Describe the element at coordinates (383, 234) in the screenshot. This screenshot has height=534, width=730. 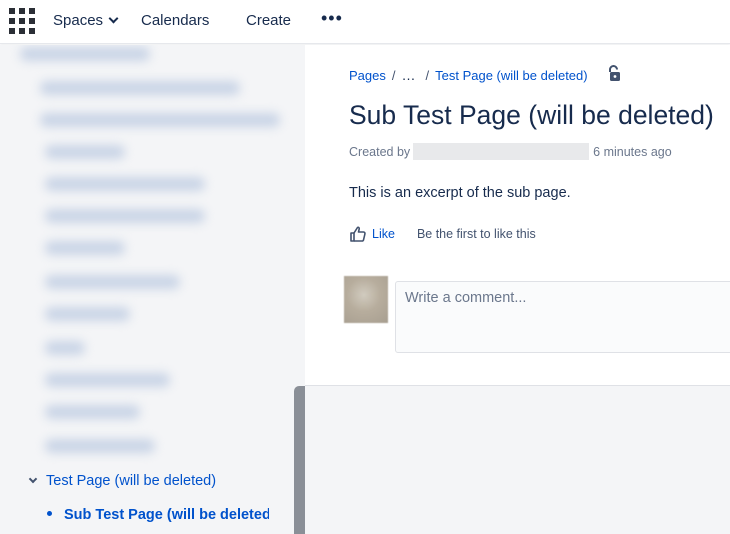
I see `like-label: Like` at that location.